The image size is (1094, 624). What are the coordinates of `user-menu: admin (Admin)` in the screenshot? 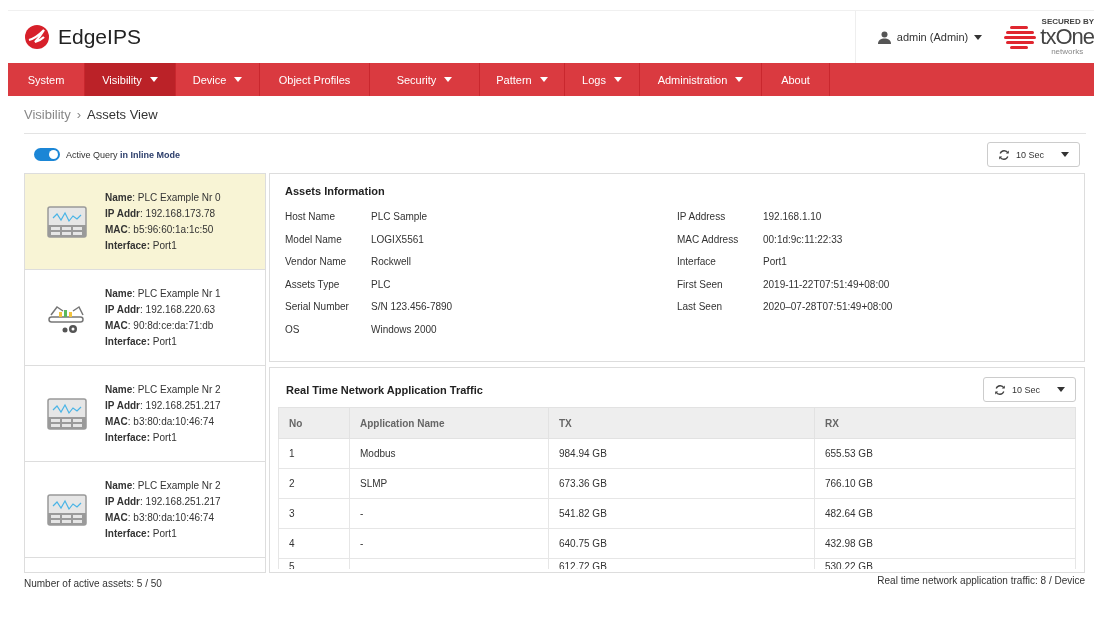 It's located at (930, 37).